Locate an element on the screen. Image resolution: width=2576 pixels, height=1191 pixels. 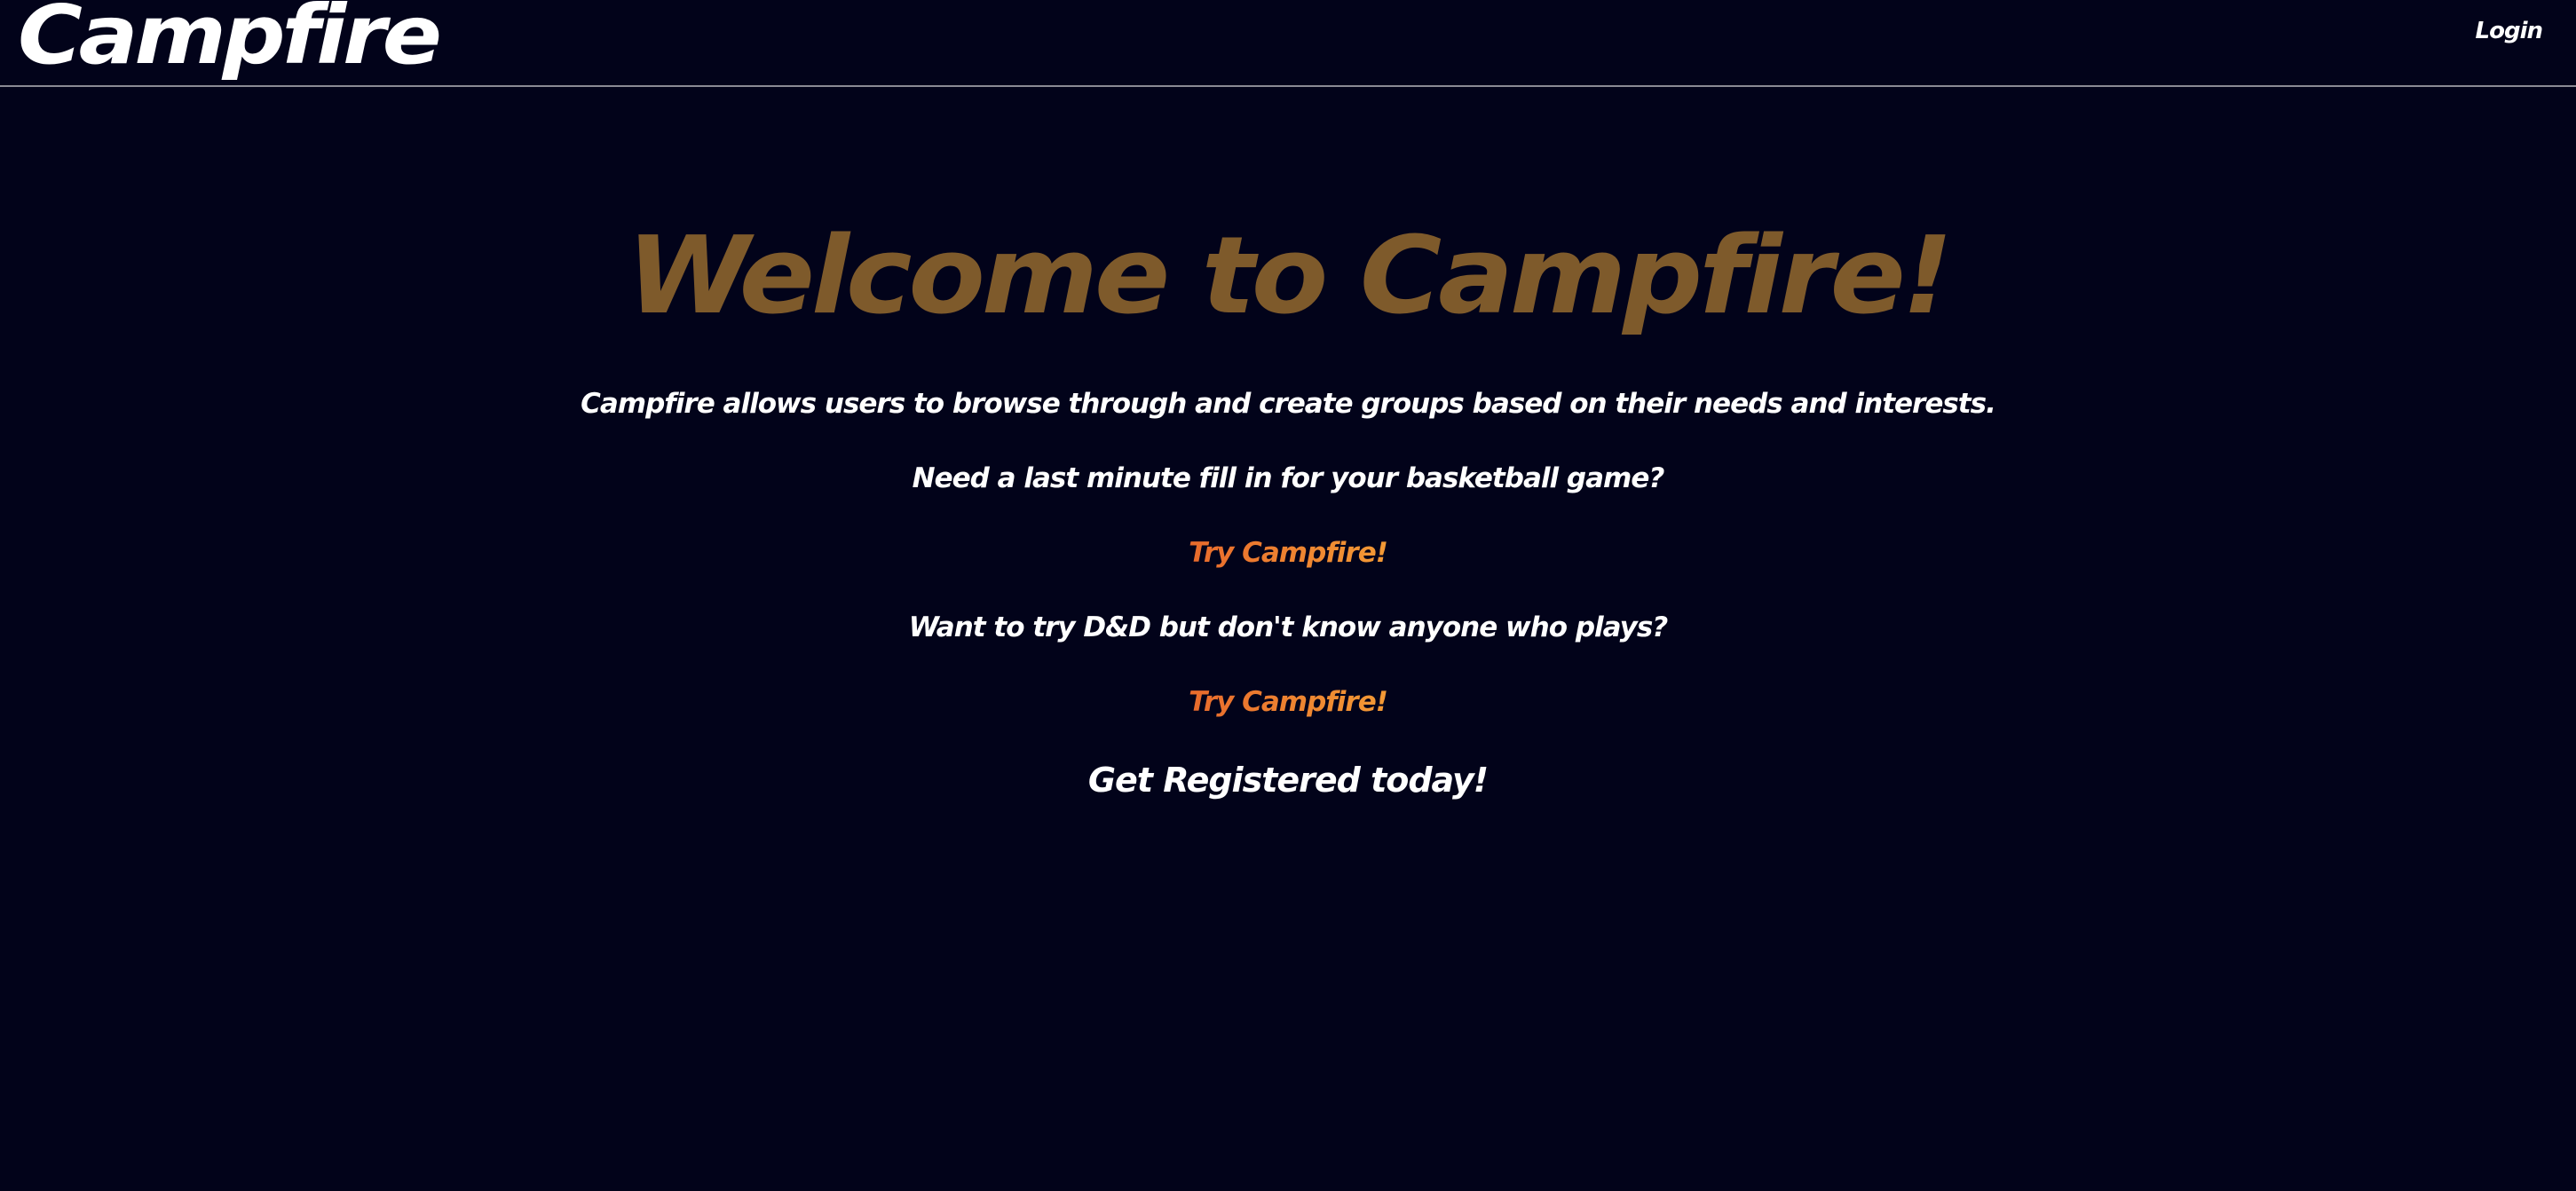
register-cta-row: Get Registered today! is located at coordinates (1288, 780).